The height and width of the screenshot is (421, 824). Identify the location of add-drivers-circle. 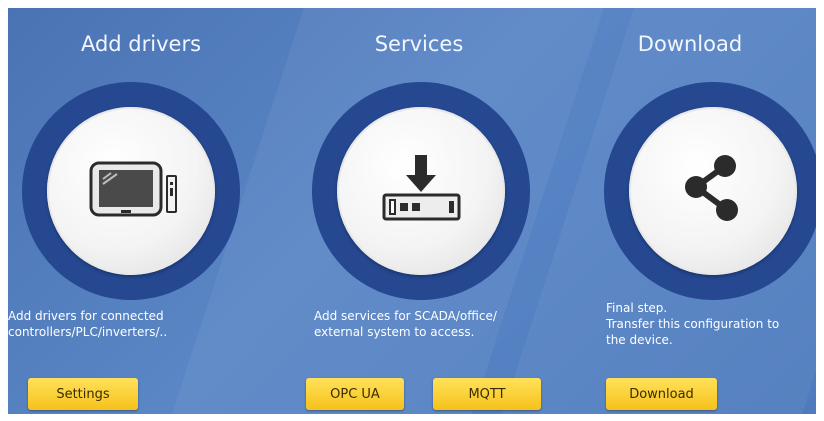
(131, 191).